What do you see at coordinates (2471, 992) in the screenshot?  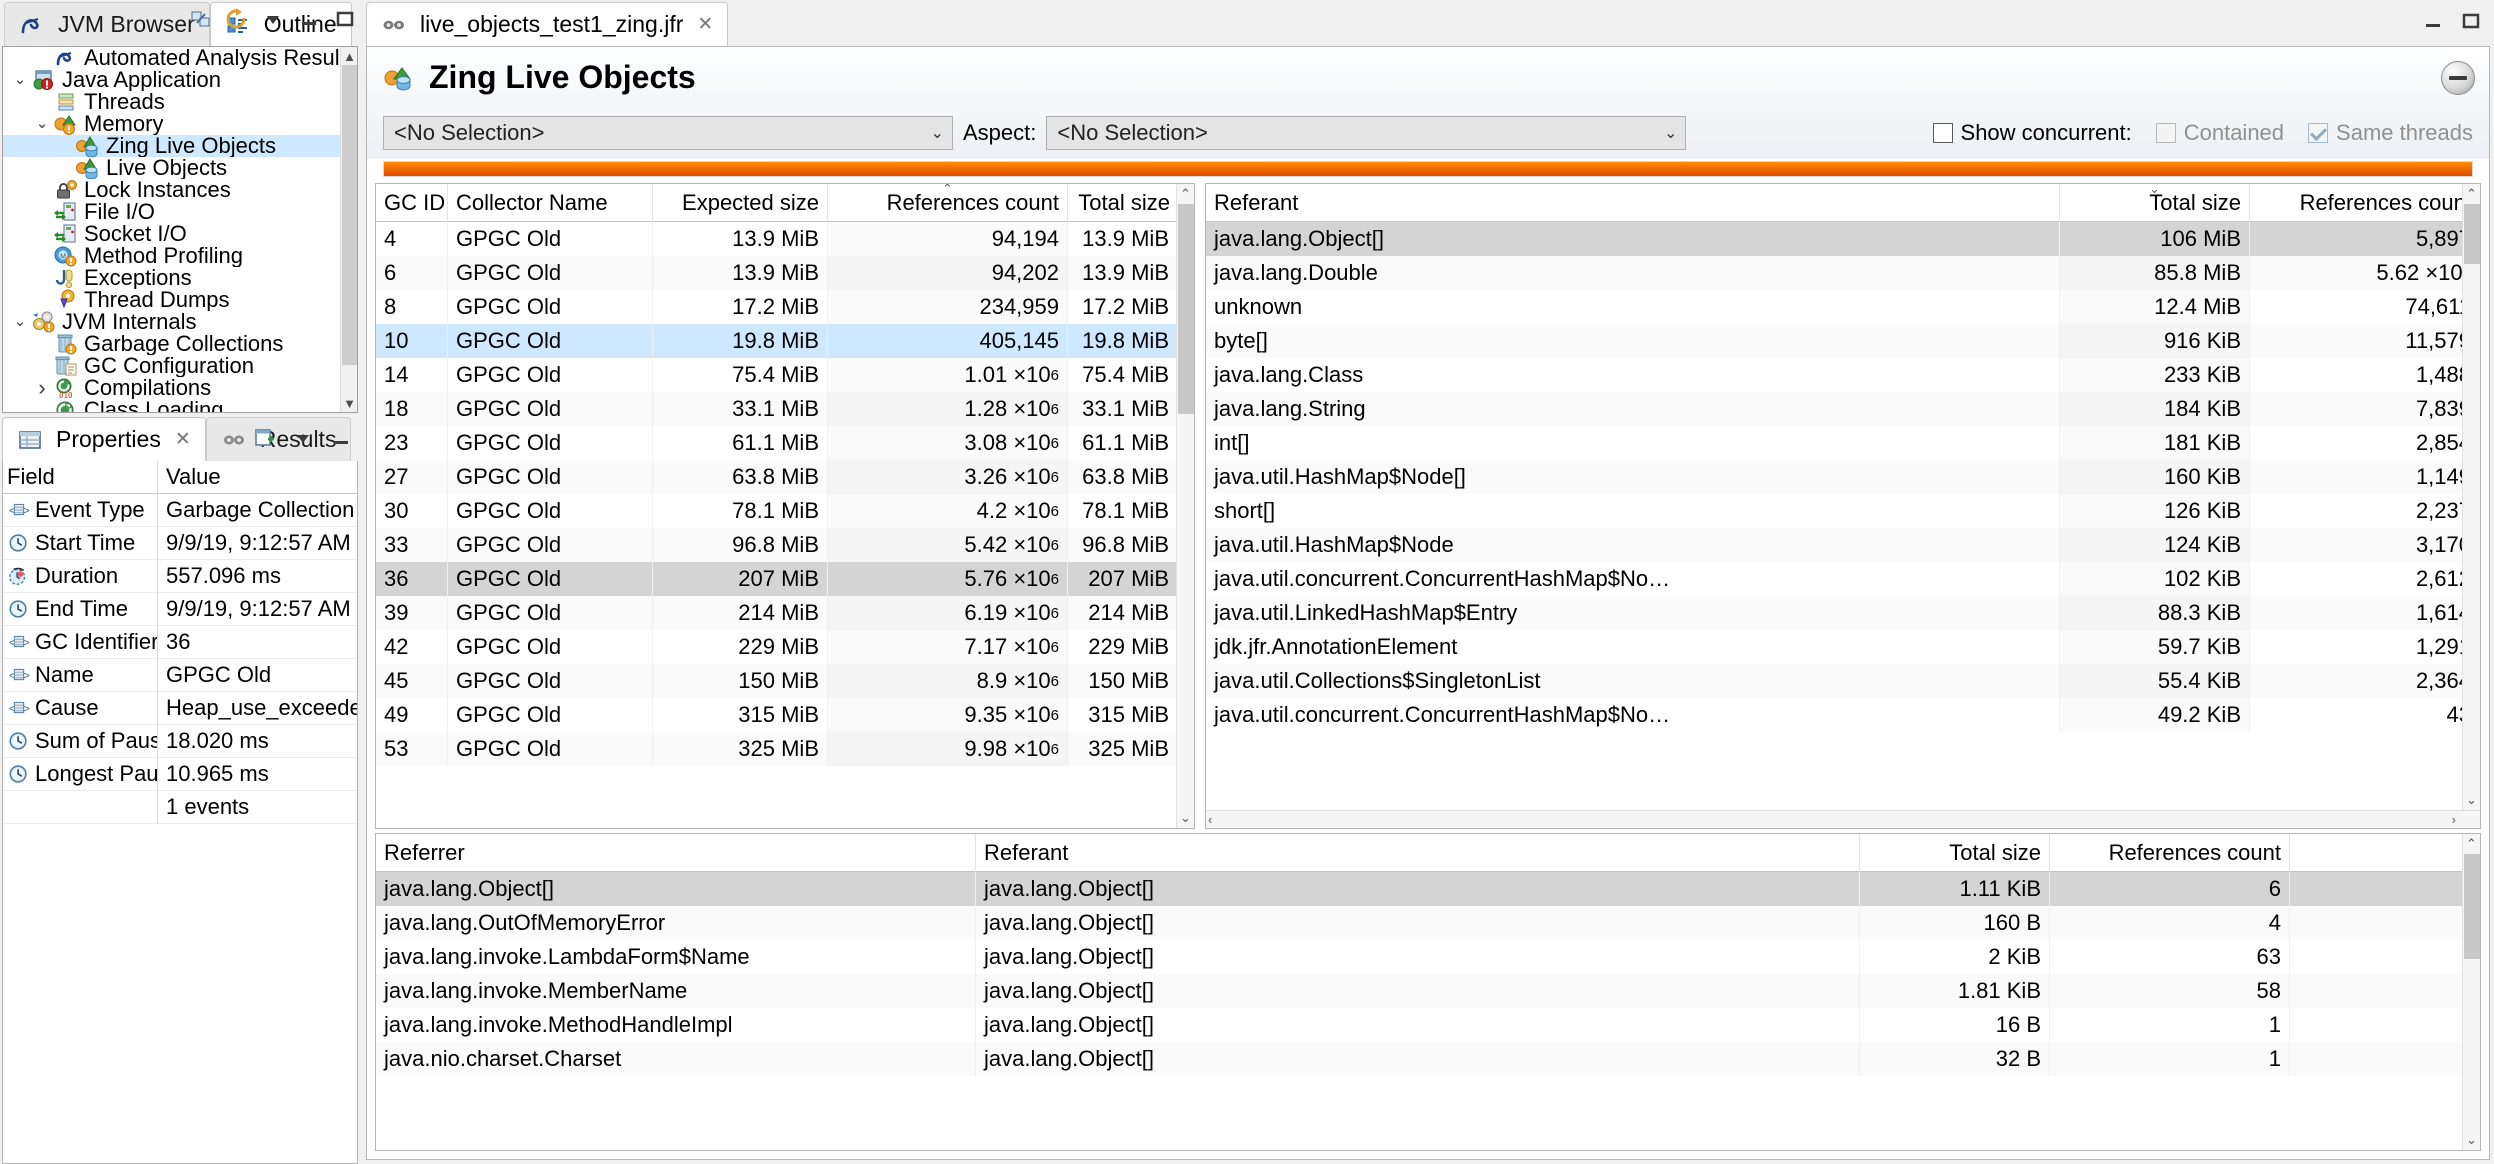 I see `referrer-table-scrollbar: ⌃ ⌄` at bounding box center [2471, 992].